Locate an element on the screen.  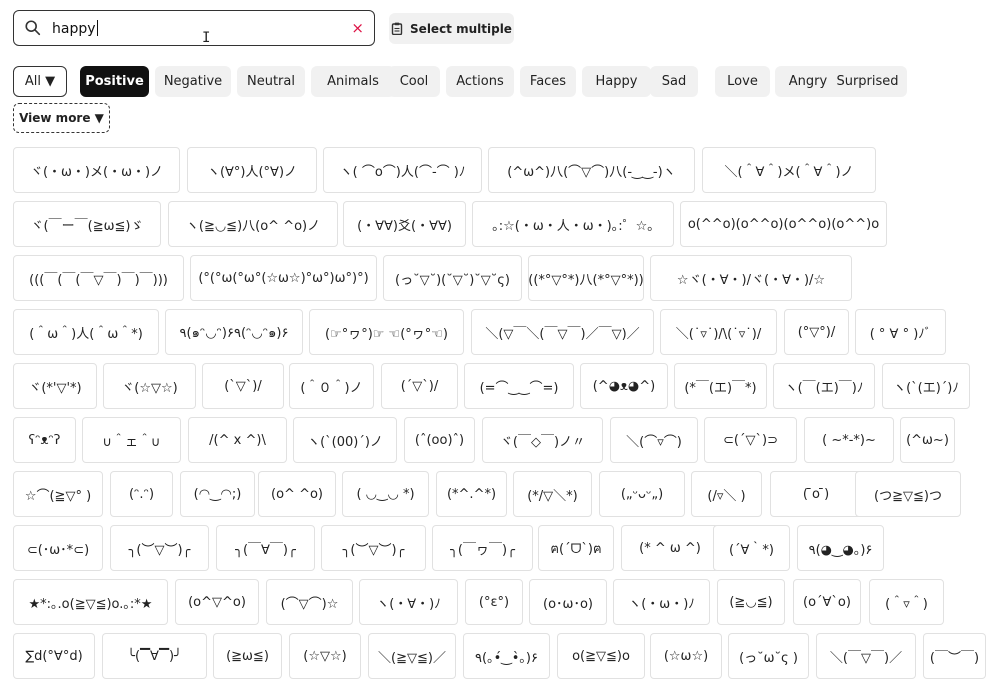
kaomoji-card: (o^ ^o) is located at coordinates (297, 494).